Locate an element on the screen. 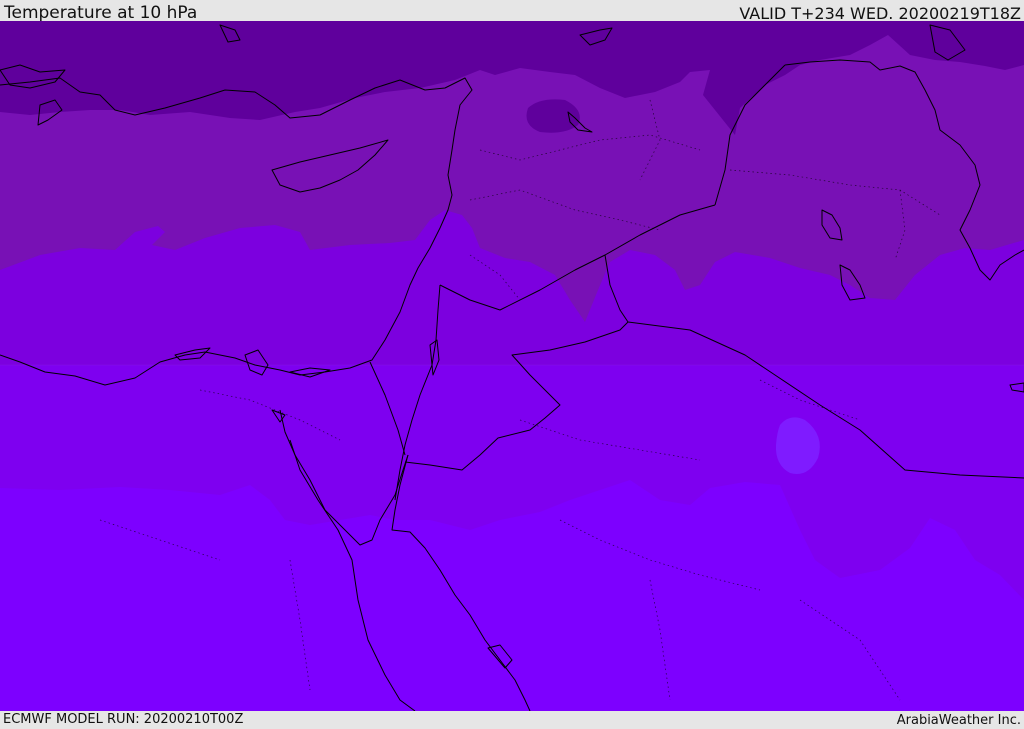 This screenshot has height=729, width=1024. cold-blob is located at coordinates (553, 116).